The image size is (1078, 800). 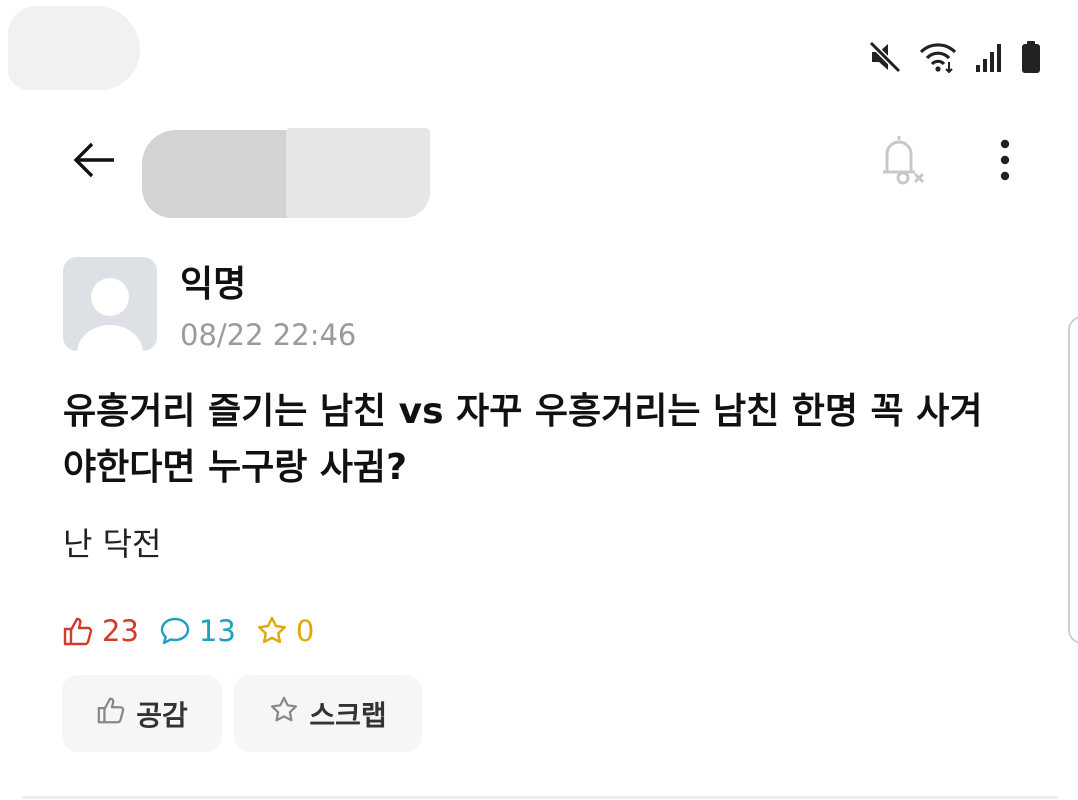 I want to click on edge-panel-handle, so click(x=1073, y=480).